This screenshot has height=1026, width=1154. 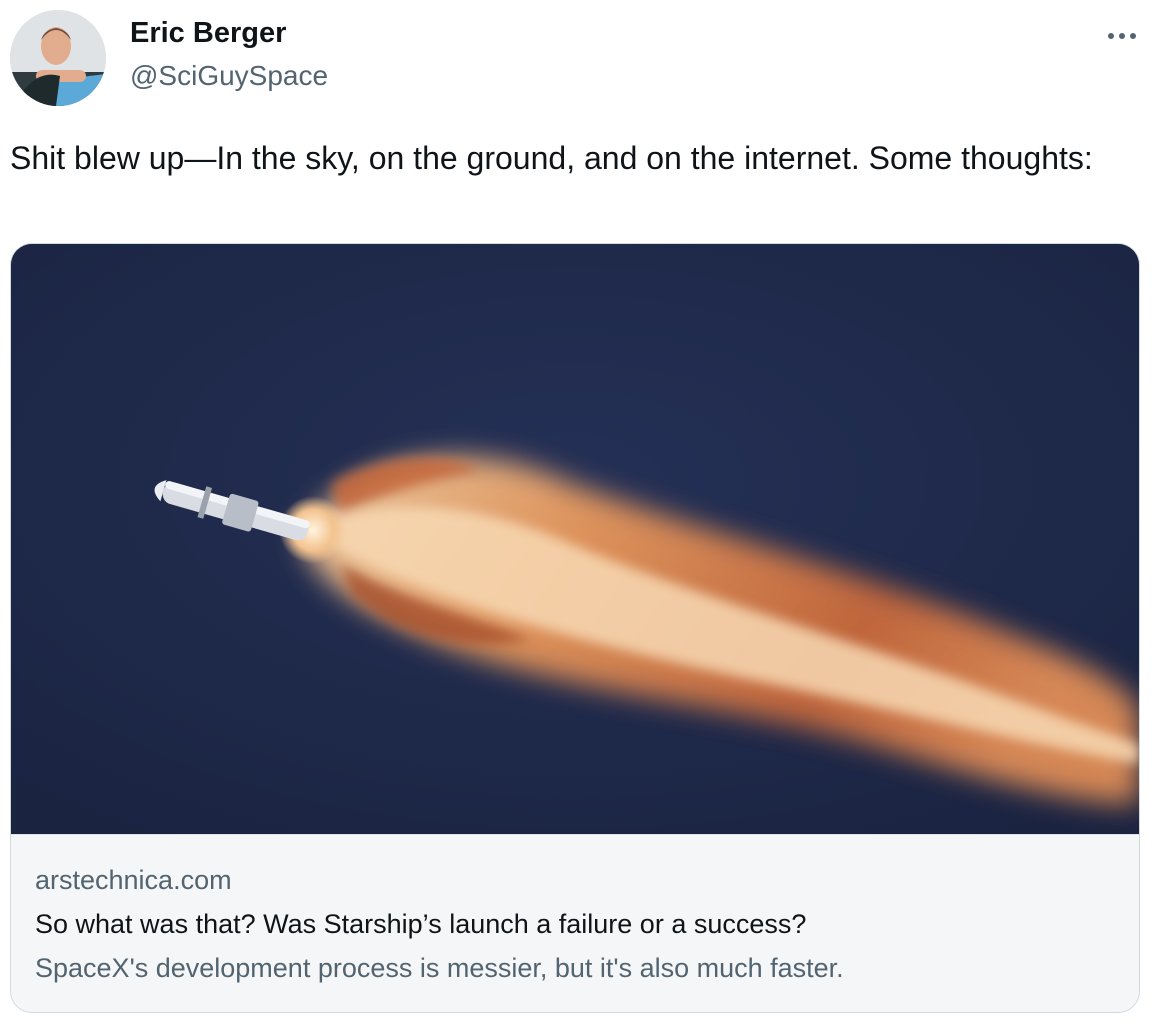 I want to click on author-handle: @SciGuySpace, so click(x=229, y=76).